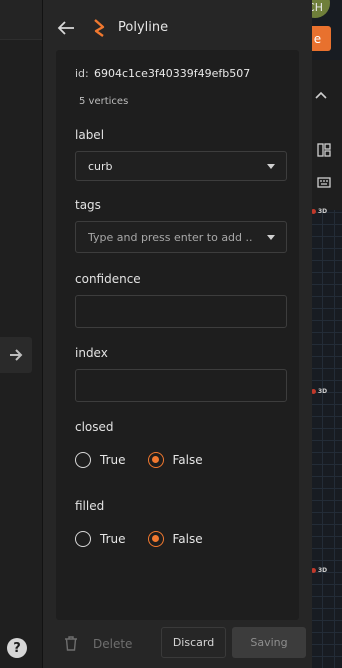 Image resolution: width=342 pixels, height=668 pixels. Describe the element at coordinates (91, 353) in the screenshot. I see `index-field-label: index` at that location.